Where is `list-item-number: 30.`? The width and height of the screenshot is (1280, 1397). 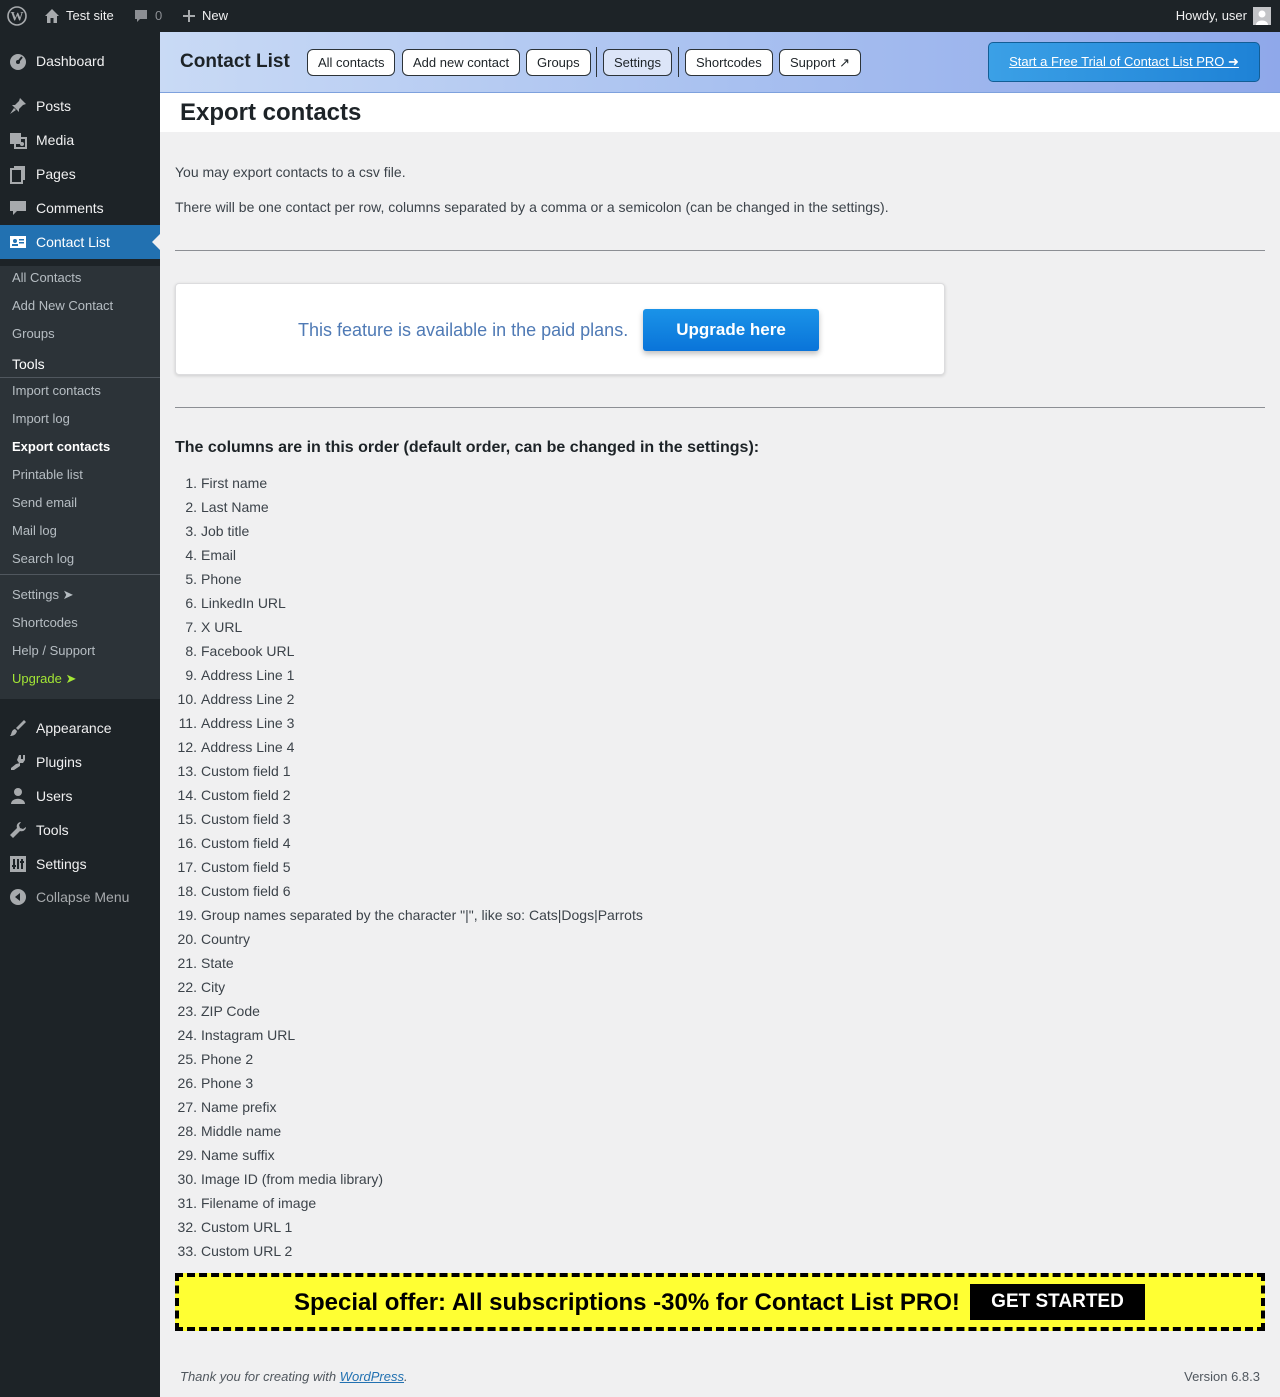 list-item-number: 30. is located at coordinates (187, 1179).